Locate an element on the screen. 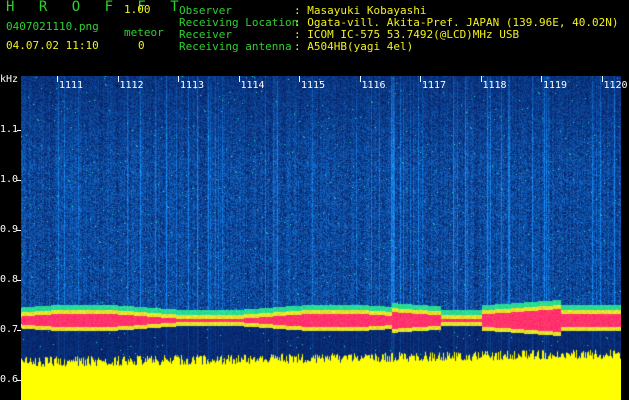  minute-label: 1117 is located at coordinates (434, 85).